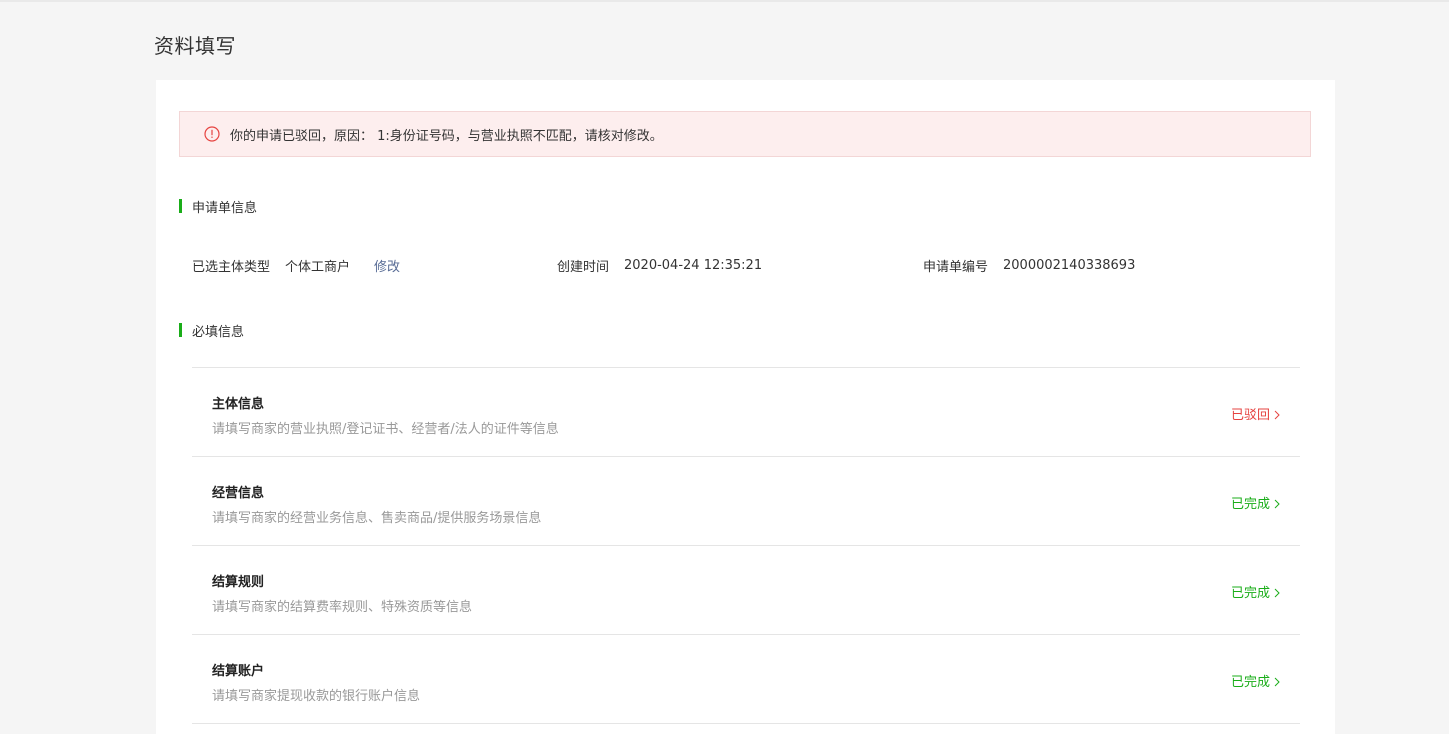 The width and height of the screenshot is (1449, 734). I want to click on item-title: 结算规则, so click(238, 582).